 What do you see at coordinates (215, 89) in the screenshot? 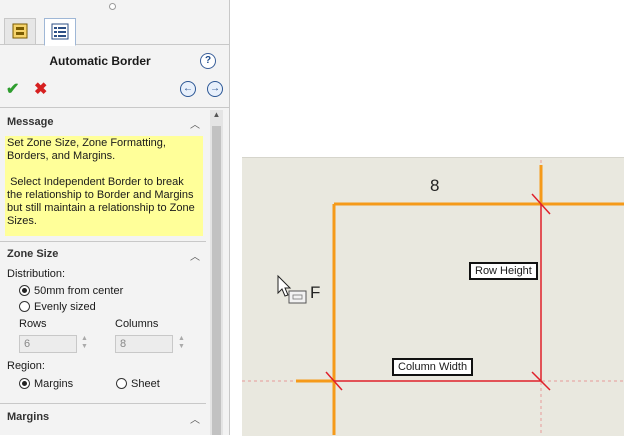
I see `forward-arrow-icon: →` at bounding box center [215, 89].